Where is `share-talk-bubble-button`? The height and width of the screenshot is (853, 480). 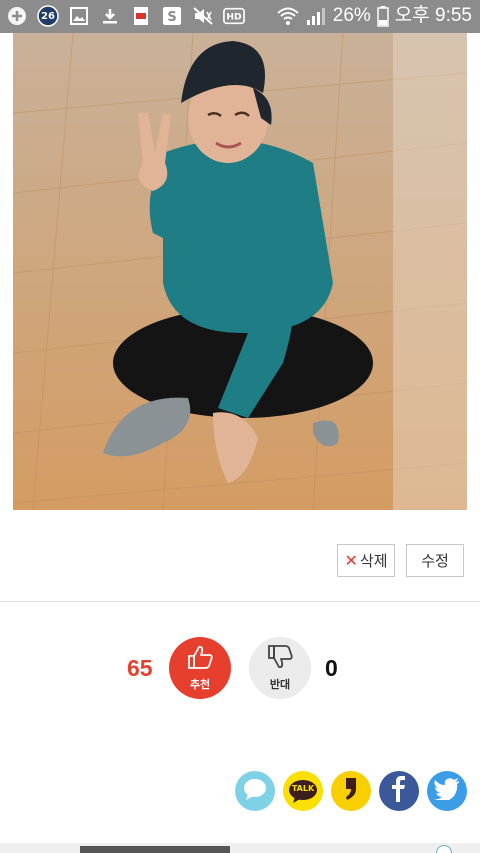
share-talk-bubble-button is located at coordinates (255, 791).